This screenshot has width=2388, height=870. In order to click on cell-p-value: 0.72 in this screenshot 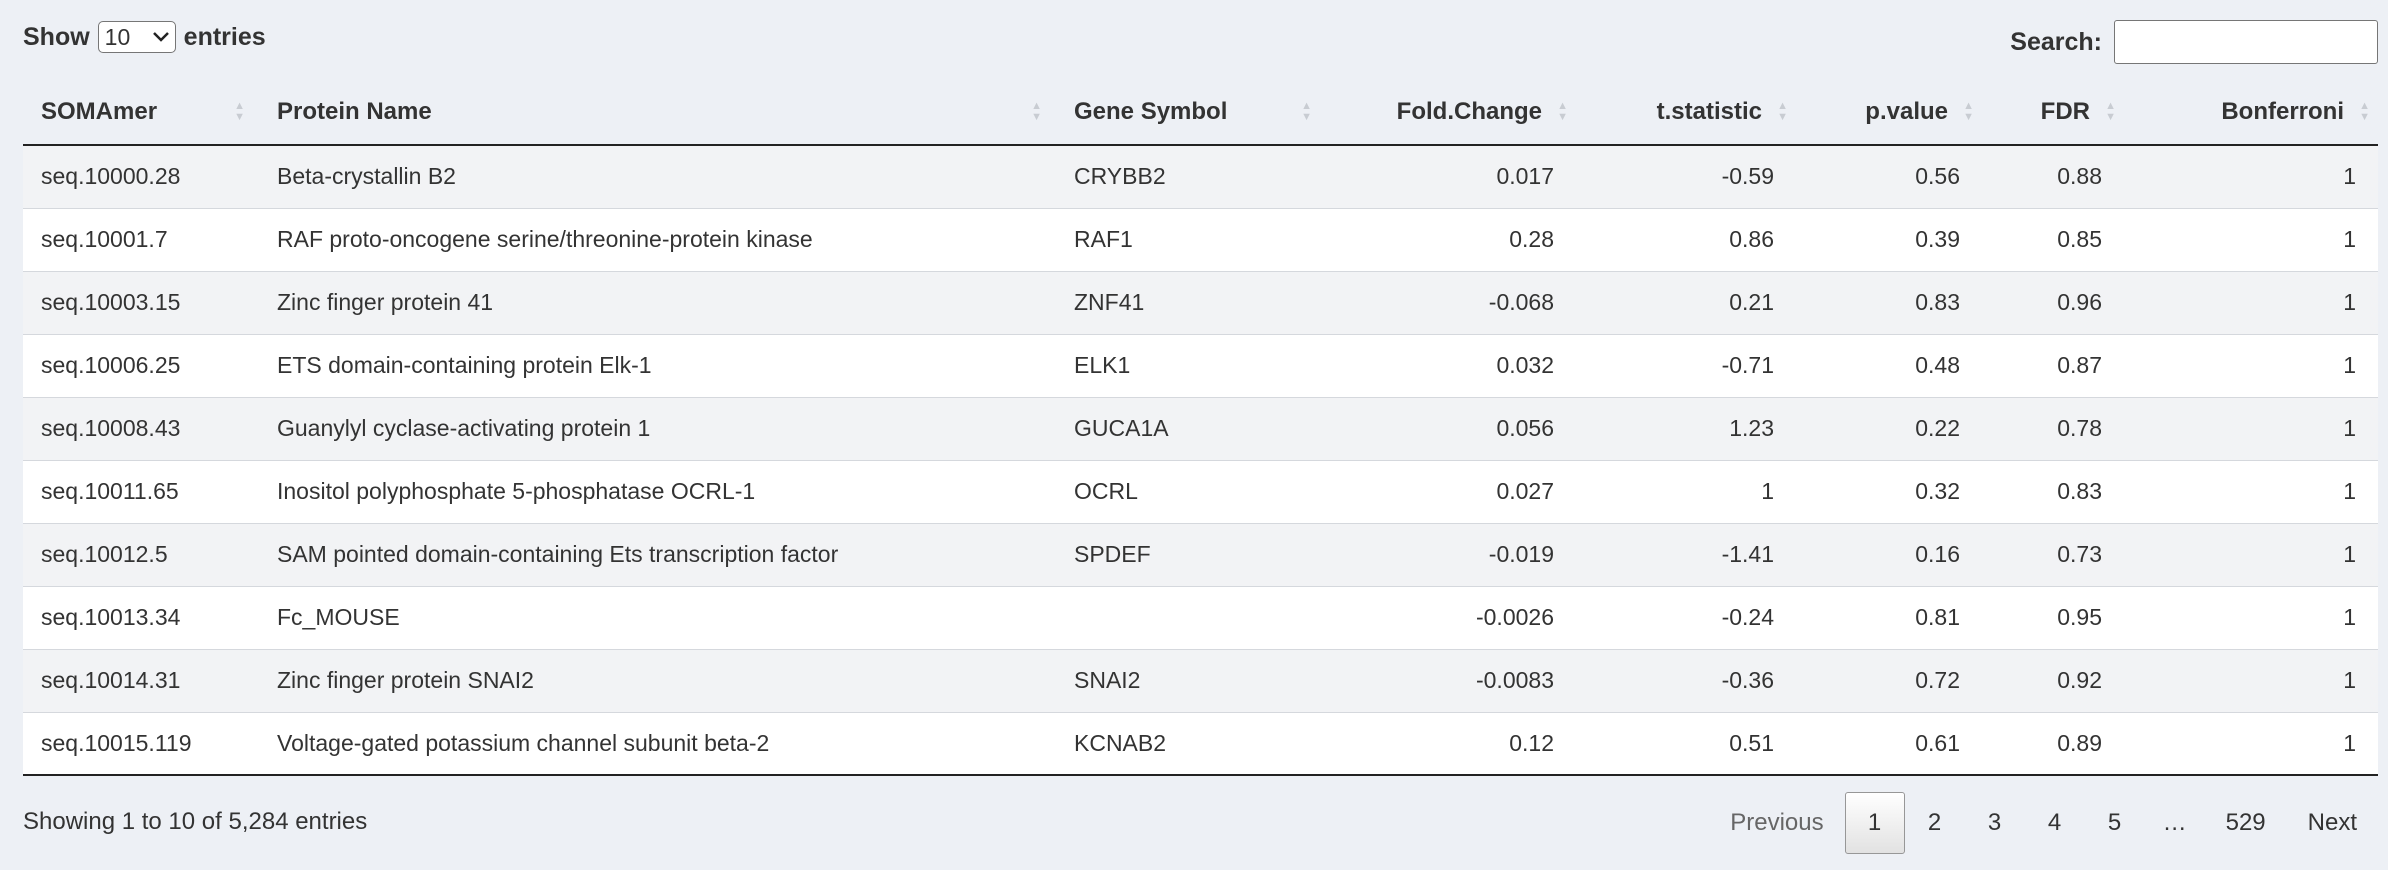, I will do `click(1889, 680)`.